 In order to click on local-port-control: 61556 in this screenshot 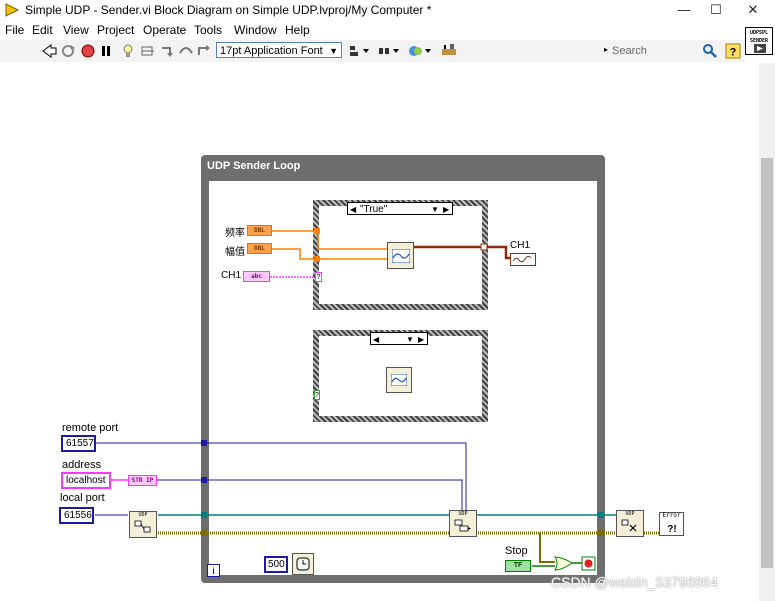, I will do `click(76, 515)`.